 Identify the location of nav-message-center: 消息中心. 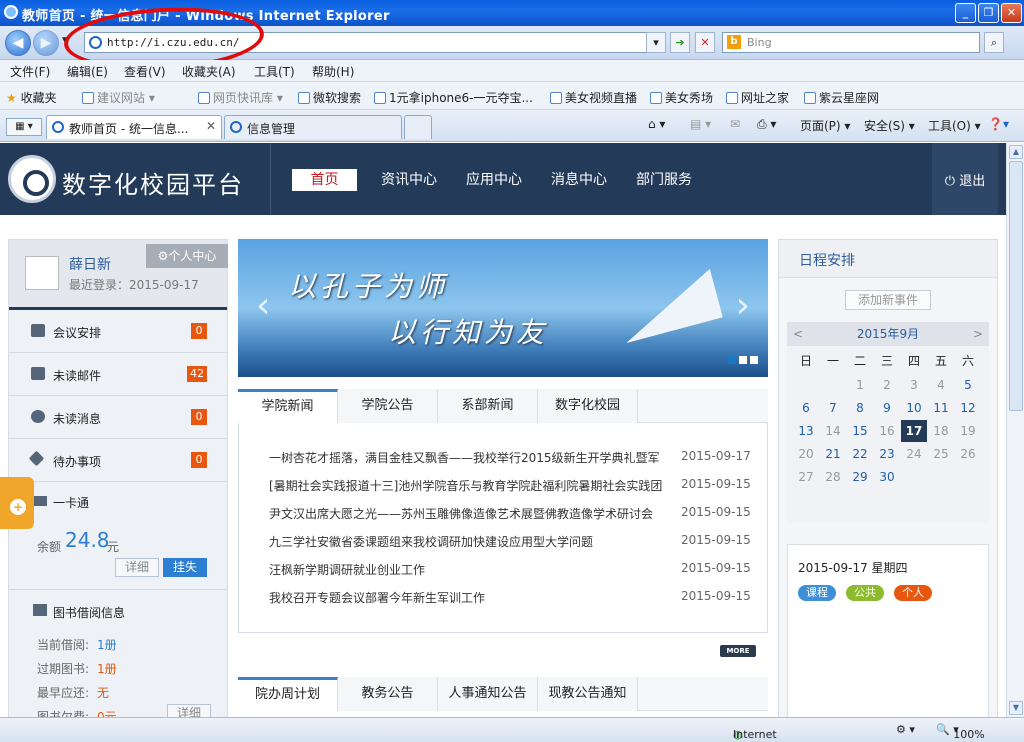
(579, 180).